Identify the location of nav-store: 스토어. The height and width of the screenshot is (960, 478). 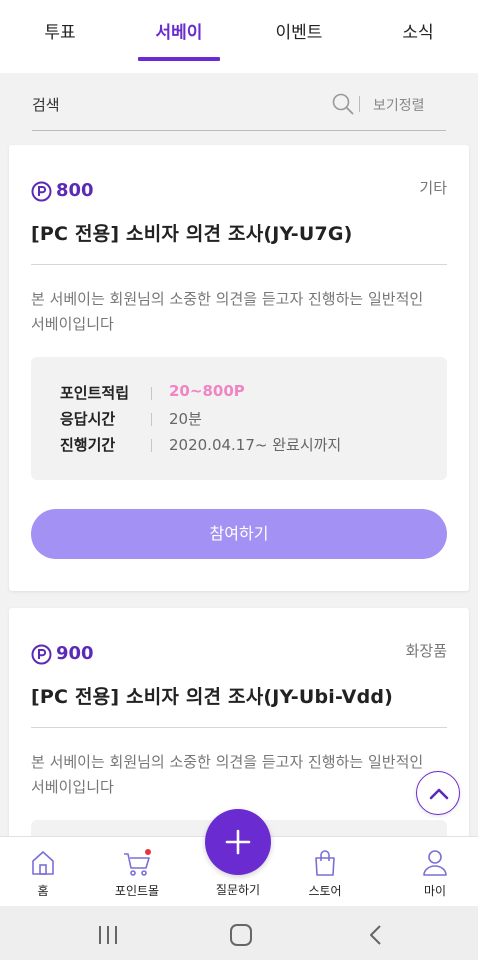
(325, 872).